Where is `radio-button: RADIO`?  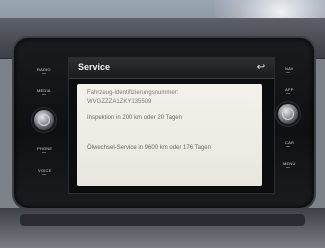
radio-button: RADIO is located at coordinates (44, 69).